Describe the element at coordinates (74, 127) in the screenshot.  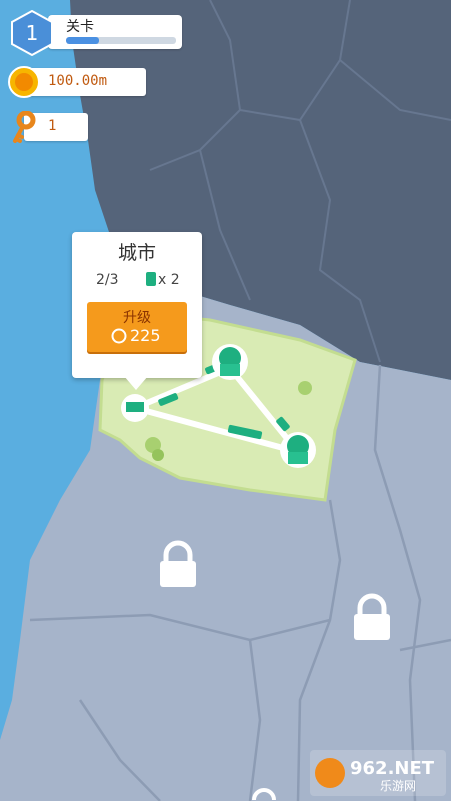
I see `key-counter: 1` at that location.